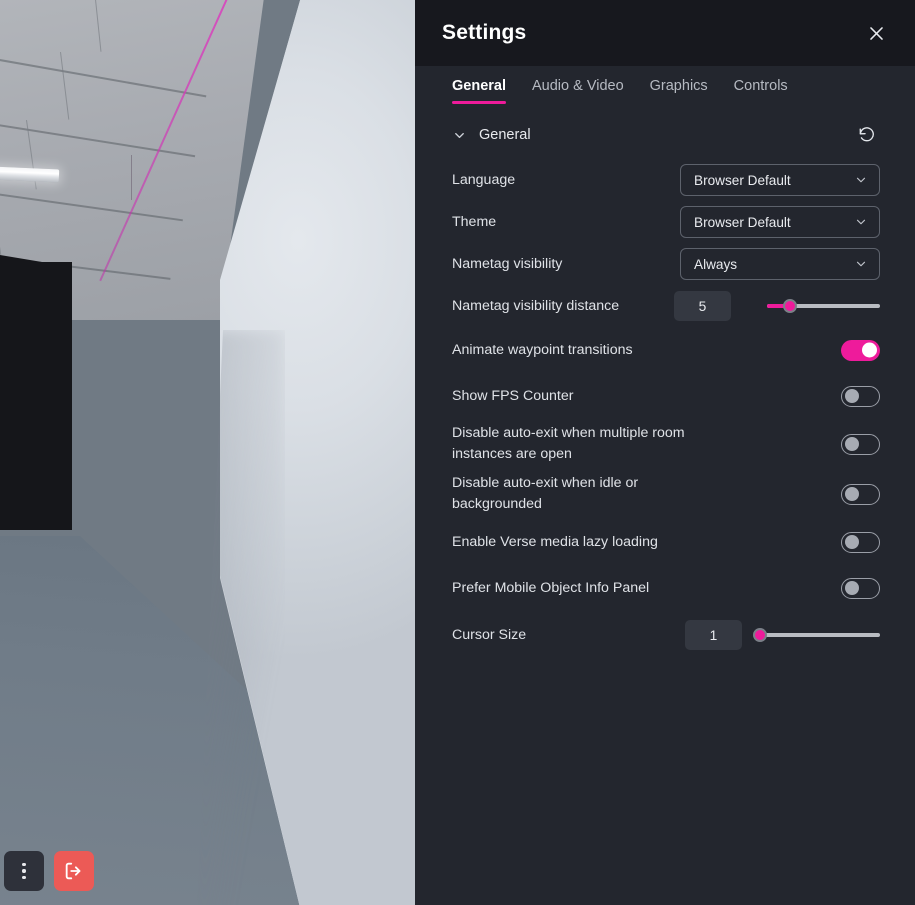  What do you see at coordinates (484, 179) in the screenshot?
I see `label-language: Language` at bounding box center [484, 179].